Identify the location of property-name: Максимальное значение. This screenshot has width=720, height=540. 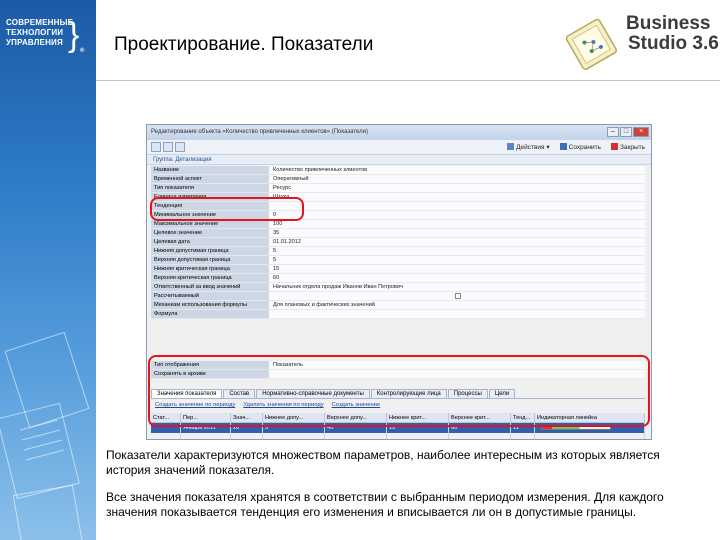
(210, 224).